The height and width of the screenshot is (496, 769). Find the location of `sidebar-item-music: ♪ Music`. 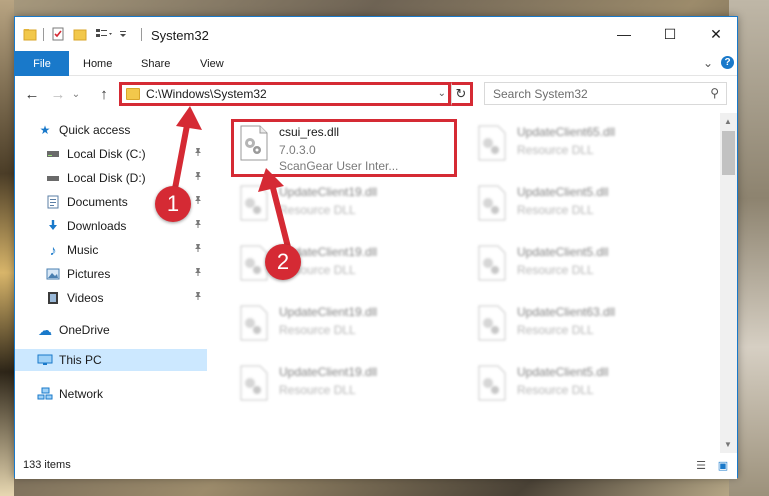

sidebar-item-music: ♪ Music is located at coordinates (111, 250).